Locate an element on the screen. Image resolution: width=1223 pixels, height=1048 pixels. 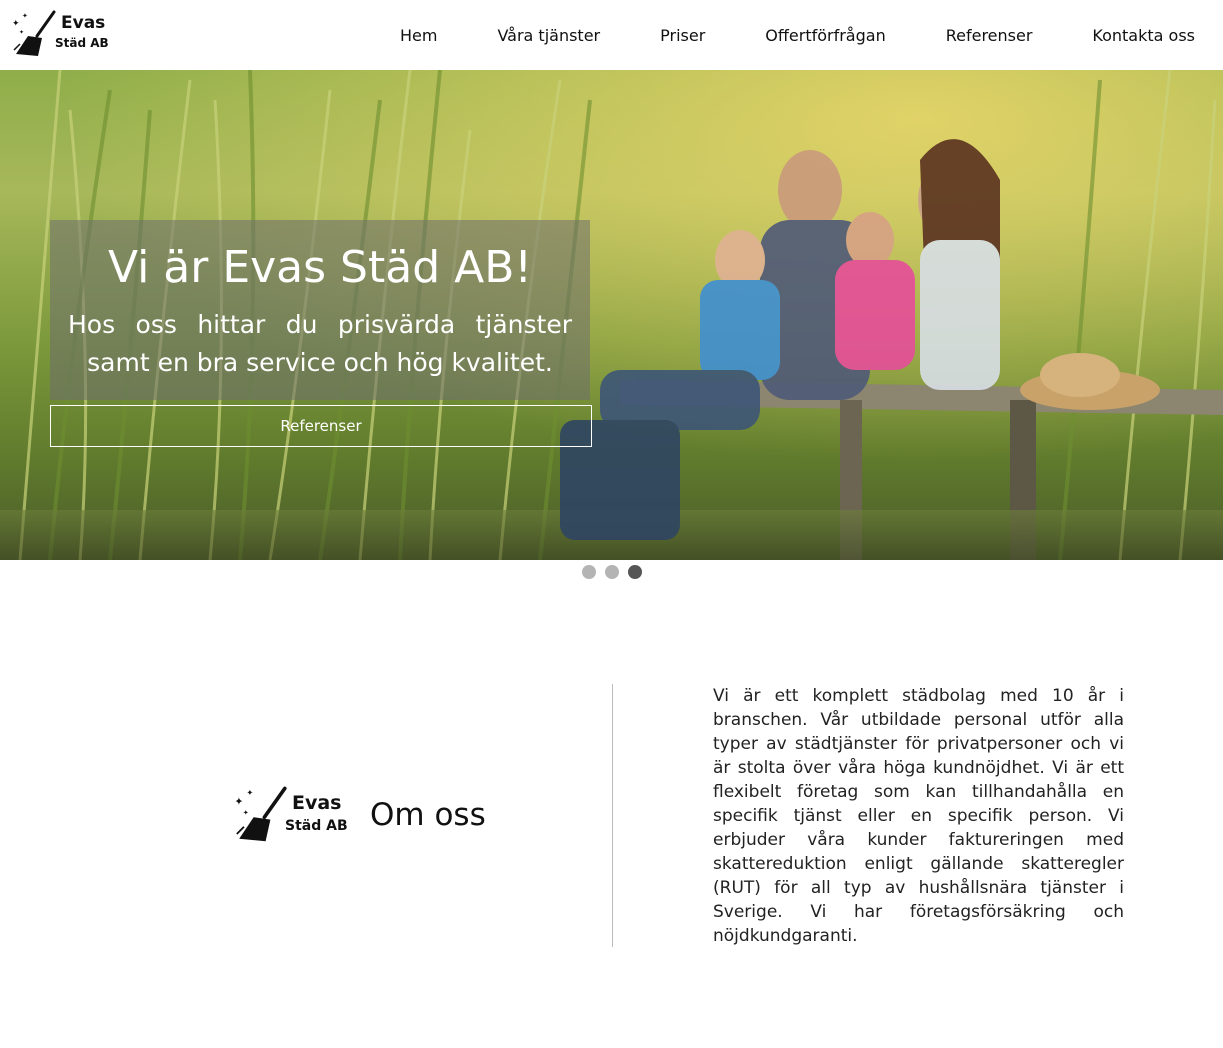
about-logo: ✦ ✦ ✦ Evas Städ AB is located at coordinates (292, 816).